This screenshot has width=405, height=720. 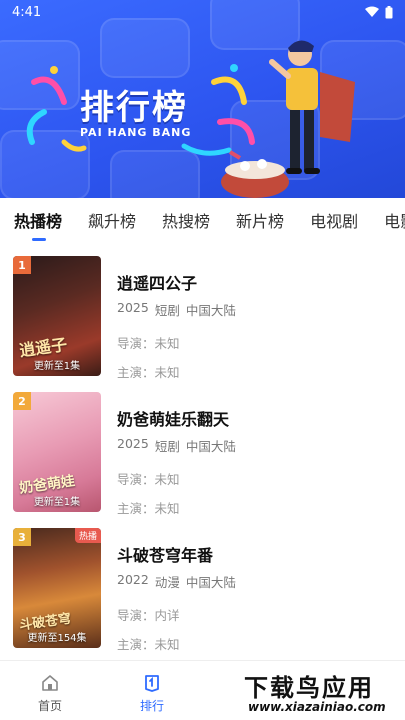 I want to click on rank-icon, so click(x=152, y=683).